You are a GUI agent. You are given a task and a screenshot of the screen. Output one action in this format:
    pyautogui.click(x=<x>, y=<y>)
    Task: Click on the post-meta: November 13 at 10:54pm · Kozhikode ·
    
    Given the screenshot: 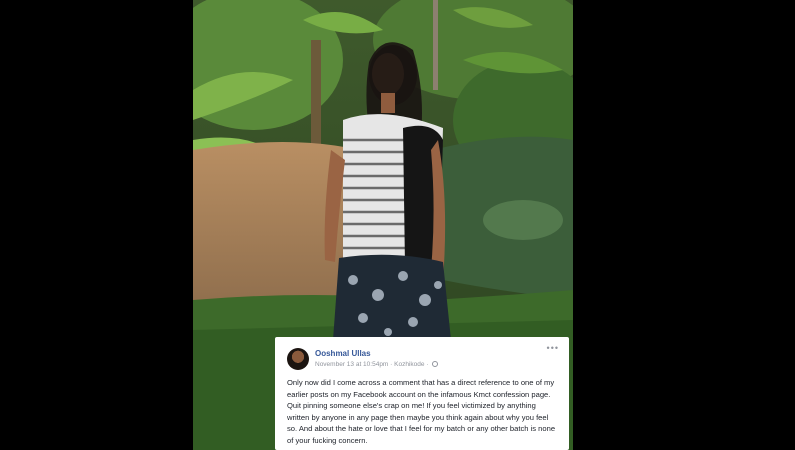 What is the action you would take?
    pyautogui.click(x=377, y=364)
    